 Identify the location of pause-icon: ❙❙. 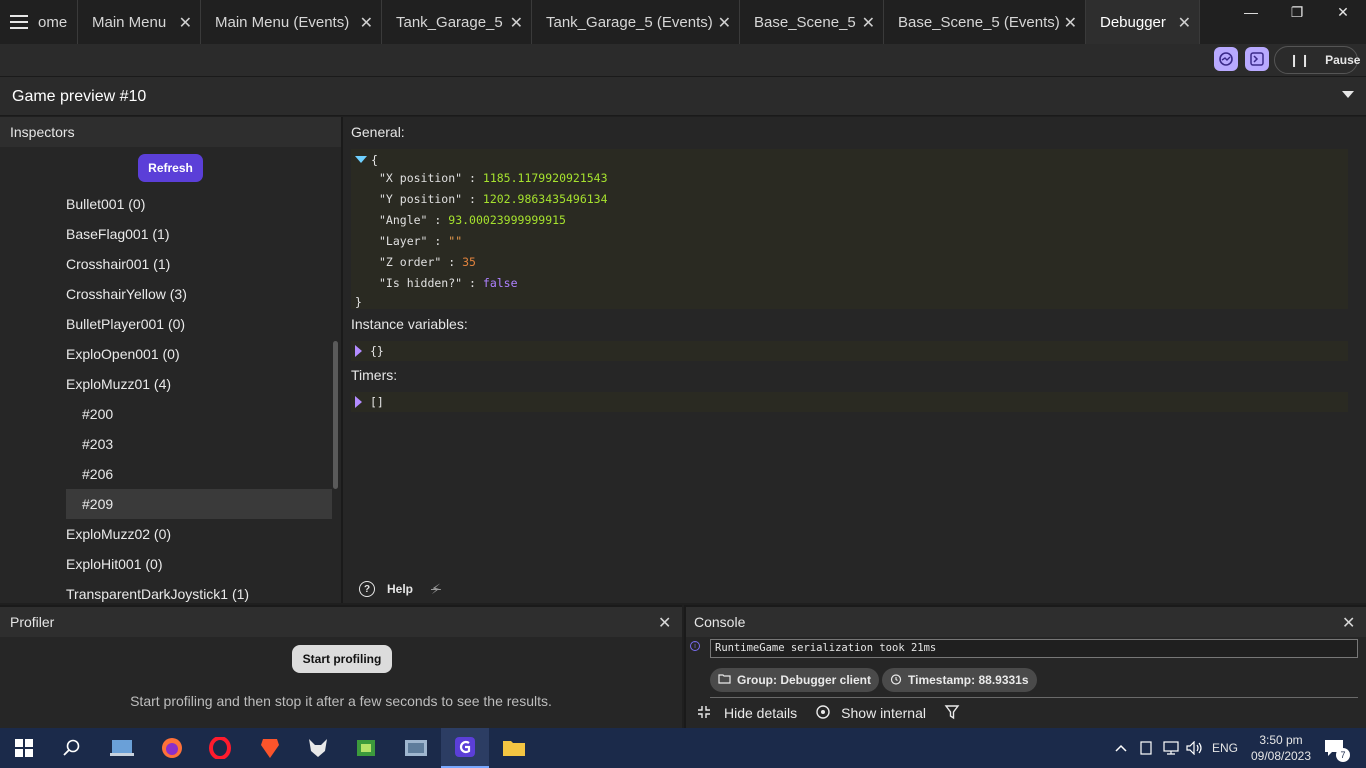
(1300, 60).